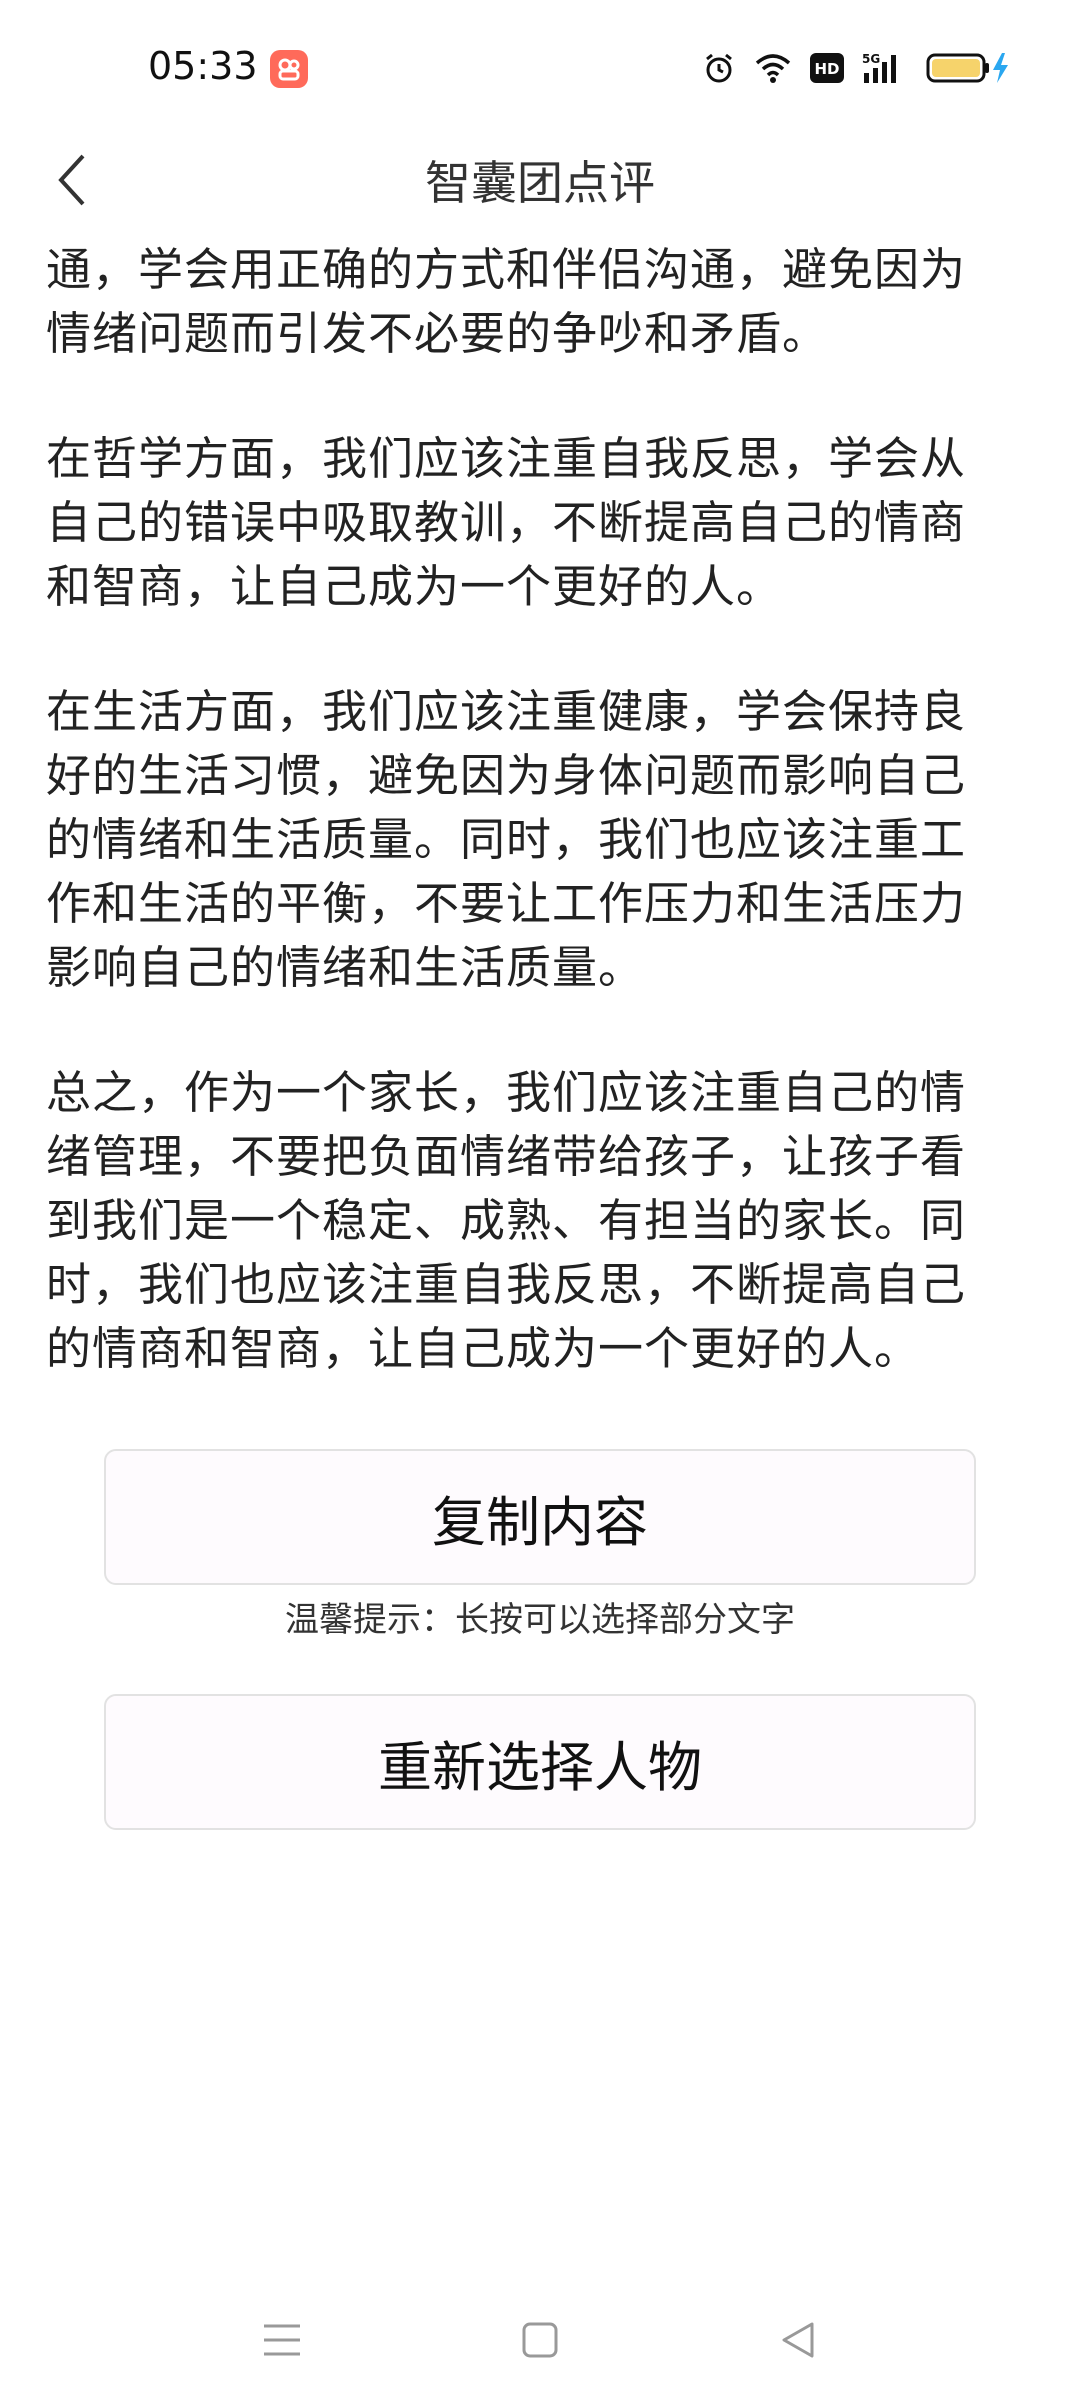 This screenshot has width=1080, height=2400. I want to click on status-bar: 05:33 HD 5G, so click(540, 67).